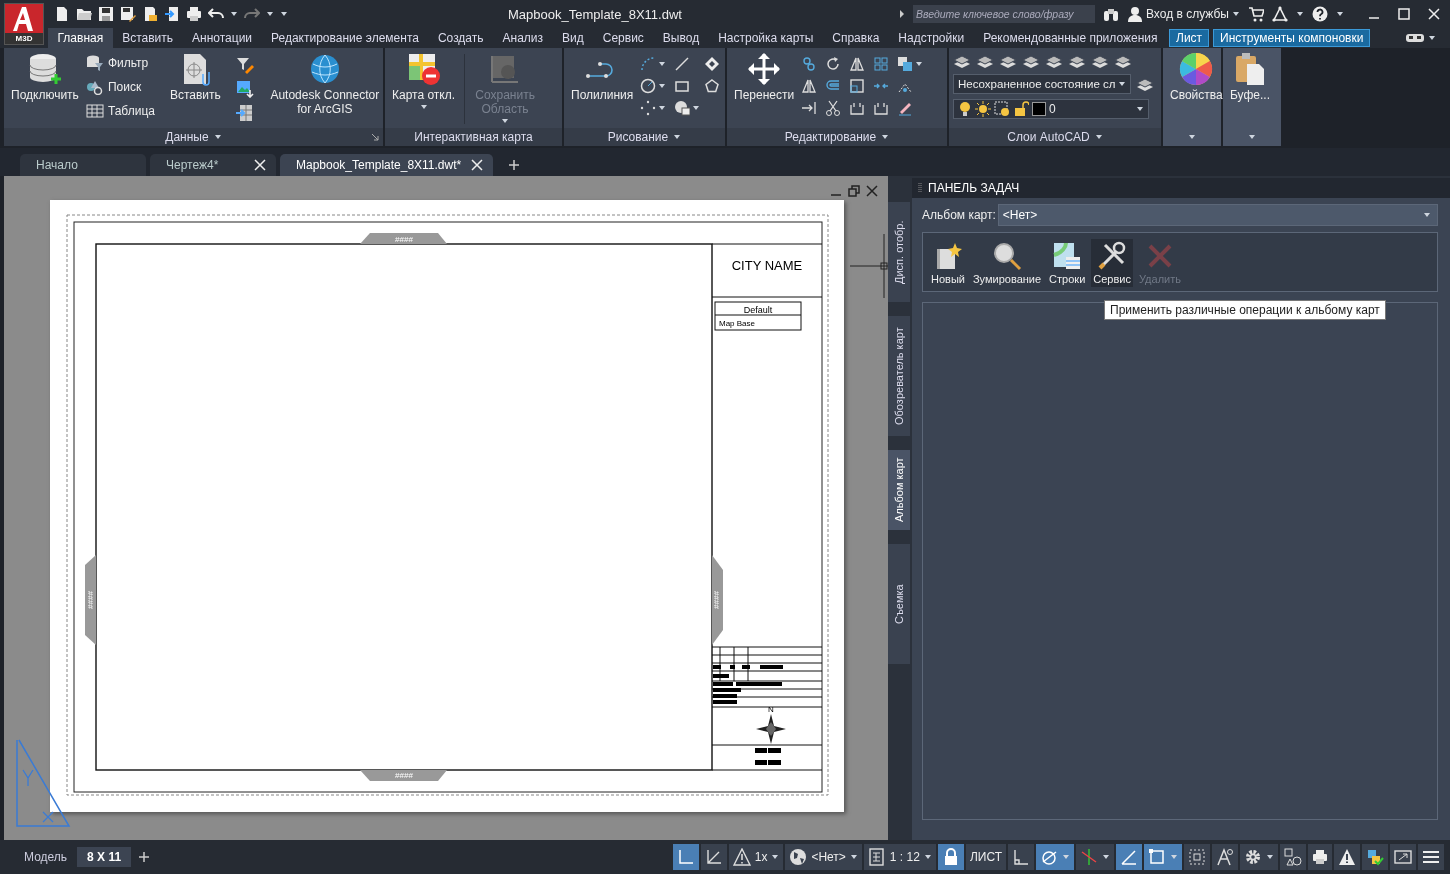 This screenshot has width=1450, height=874. I want to click on ribbon-tab: Инструменты компоновки, so click(1292, 38).